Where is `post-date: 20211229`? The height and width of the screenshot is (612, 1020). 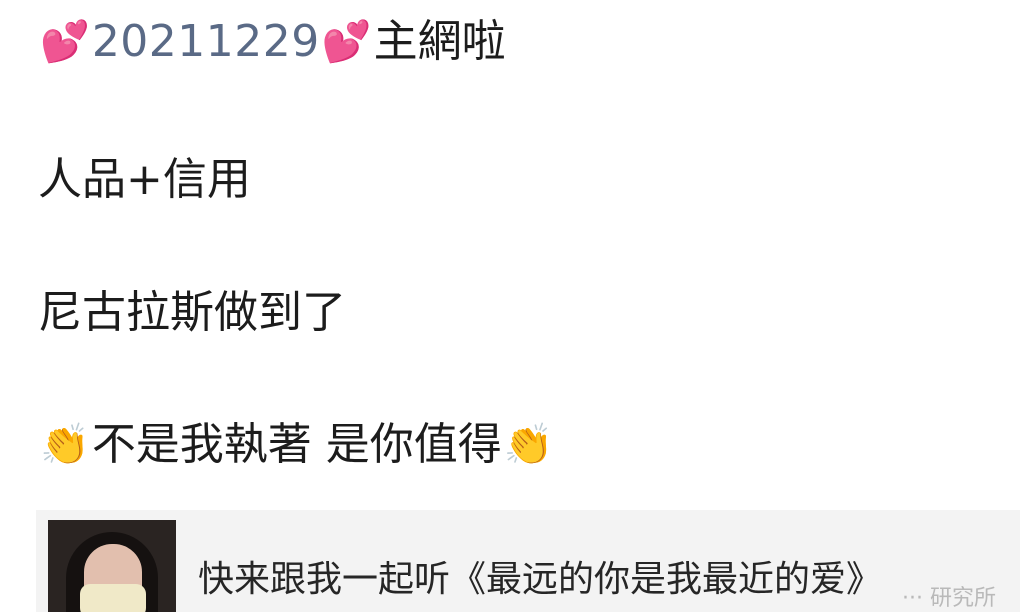
post-date: 20211229 is located at coordinates (205, 41).